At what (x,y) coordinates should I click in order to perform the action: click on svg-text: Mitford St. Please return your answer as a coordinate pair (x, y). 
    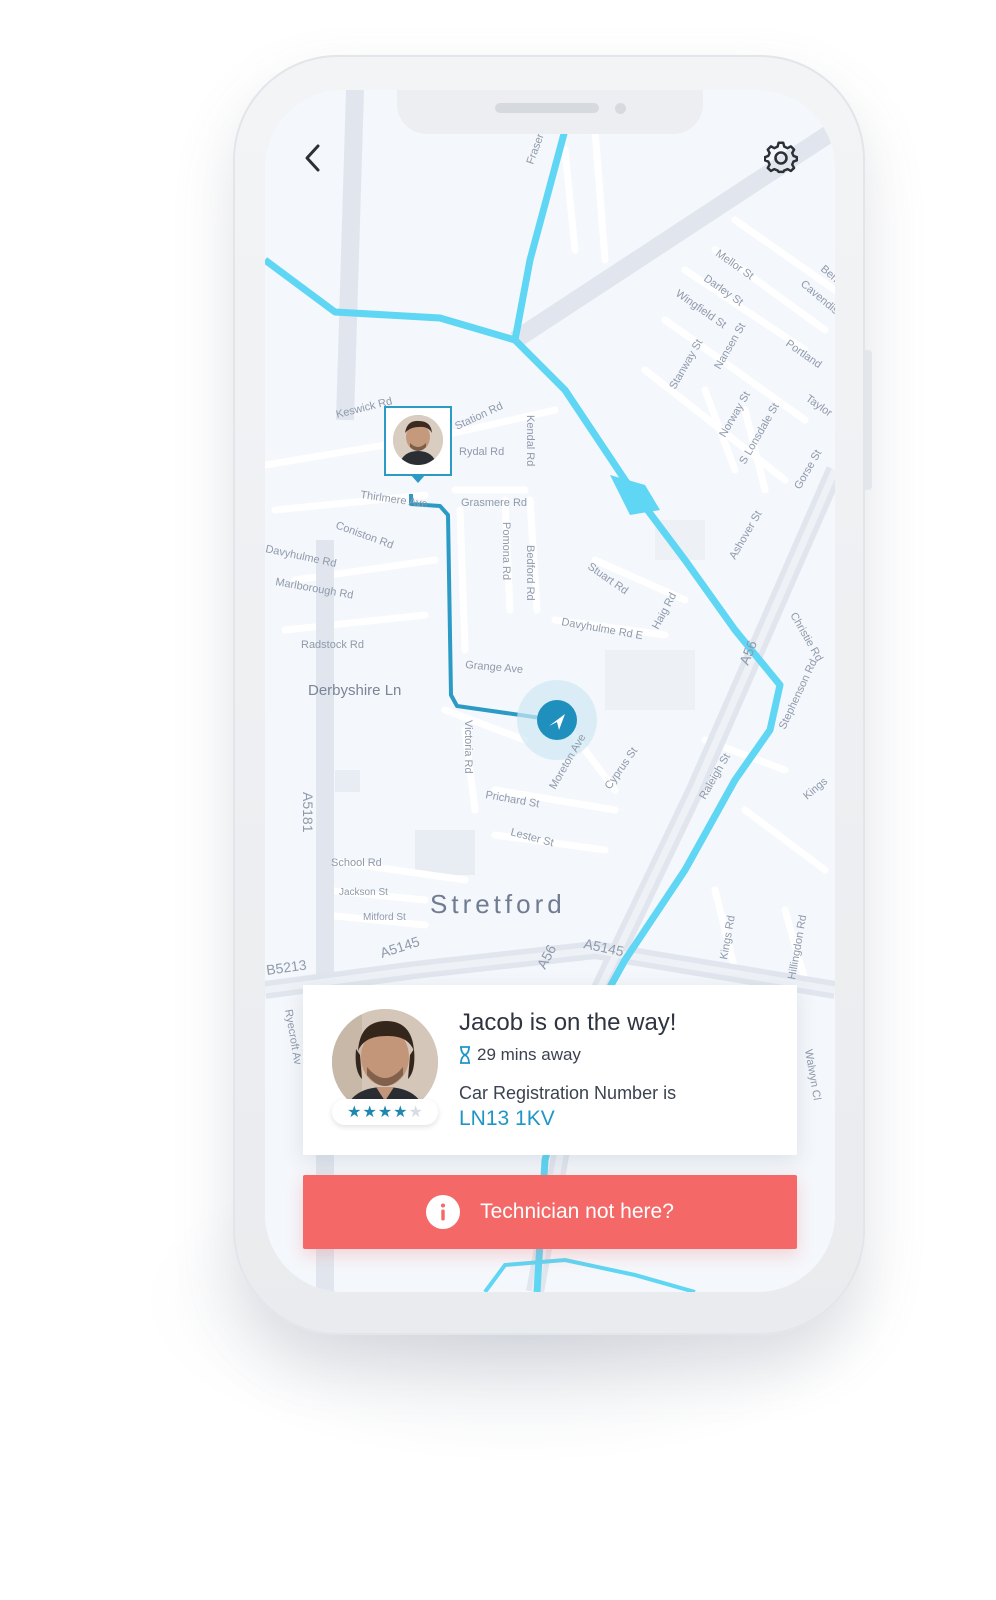
    Looking at the image, I should click on (384, 917).